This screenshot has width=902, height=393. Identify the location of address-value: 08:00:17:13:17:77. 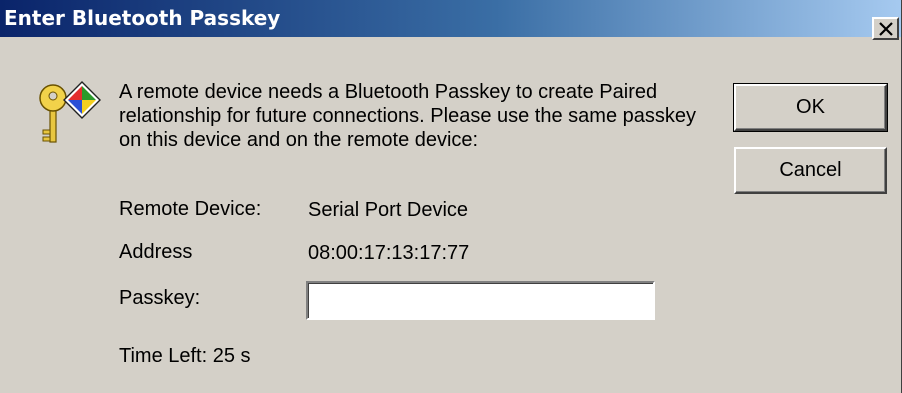
(389, 253).